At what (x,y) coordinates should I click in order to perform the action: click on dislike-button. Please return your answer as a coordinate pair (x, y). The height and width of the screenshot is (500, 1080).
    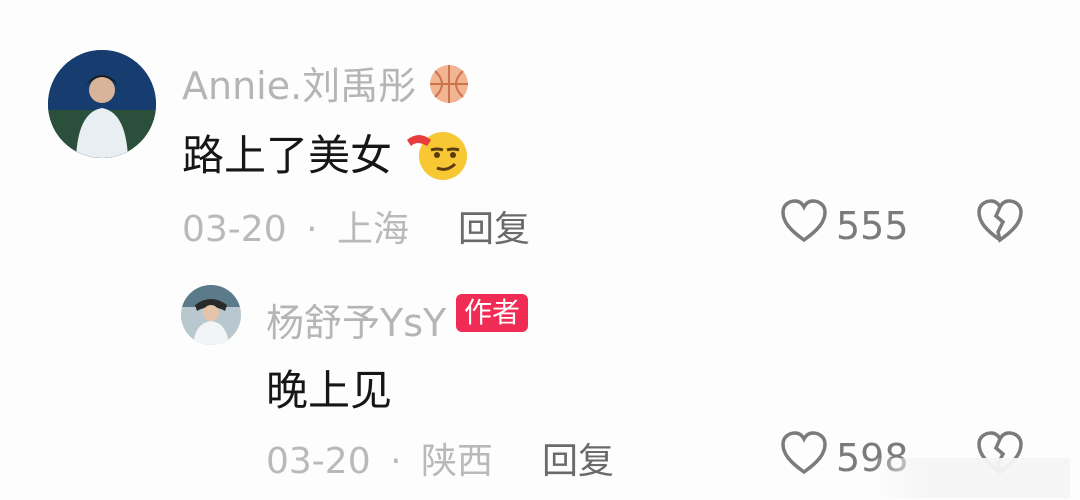
    Looking at the image, I should click on (1000, 223).